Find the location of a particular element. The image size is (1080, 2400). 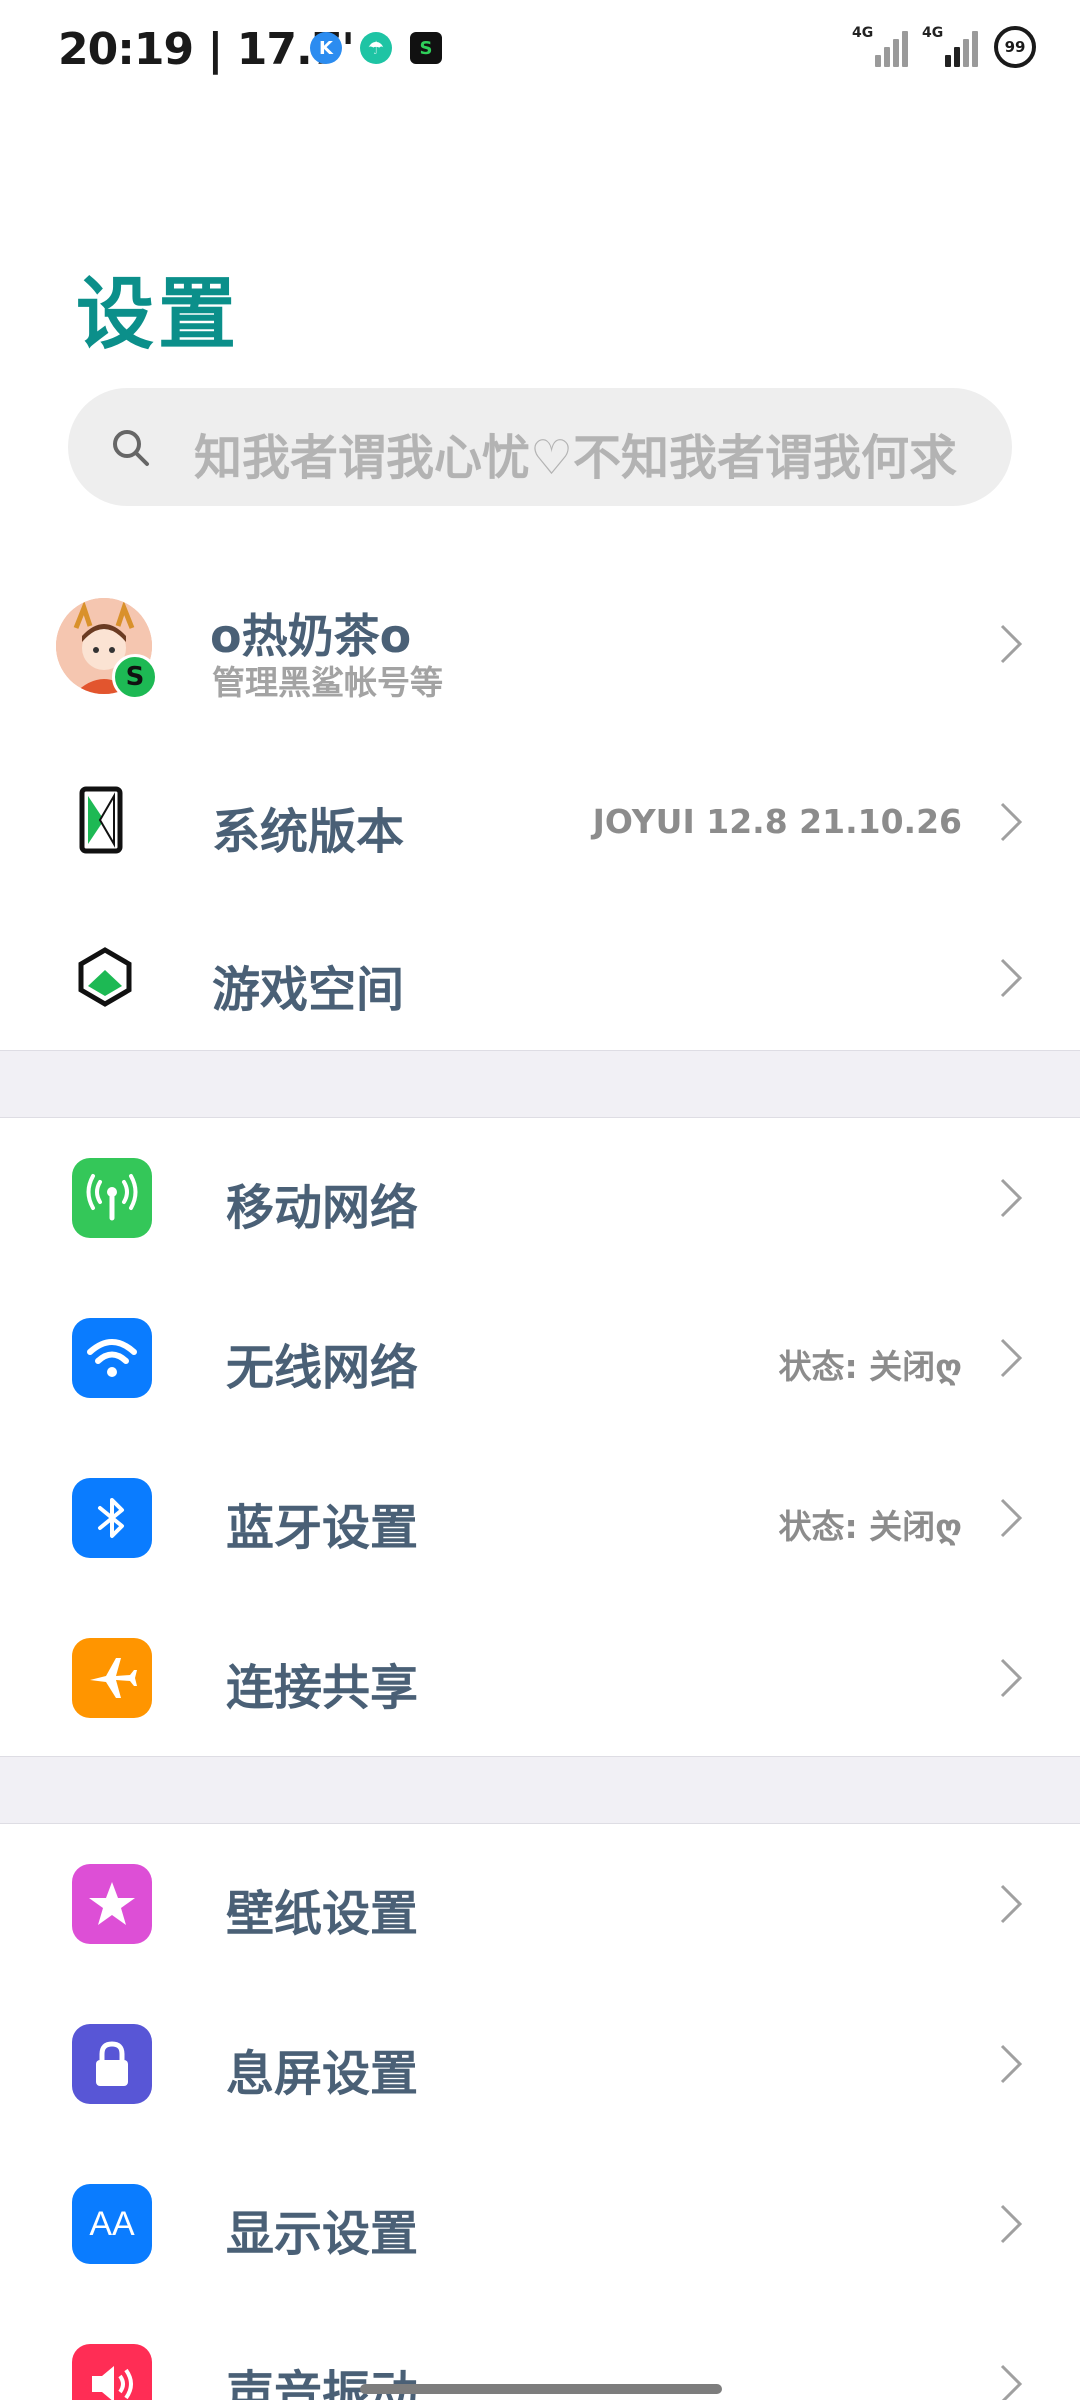

k-app-icon: K is located at coordinates (326, 48).